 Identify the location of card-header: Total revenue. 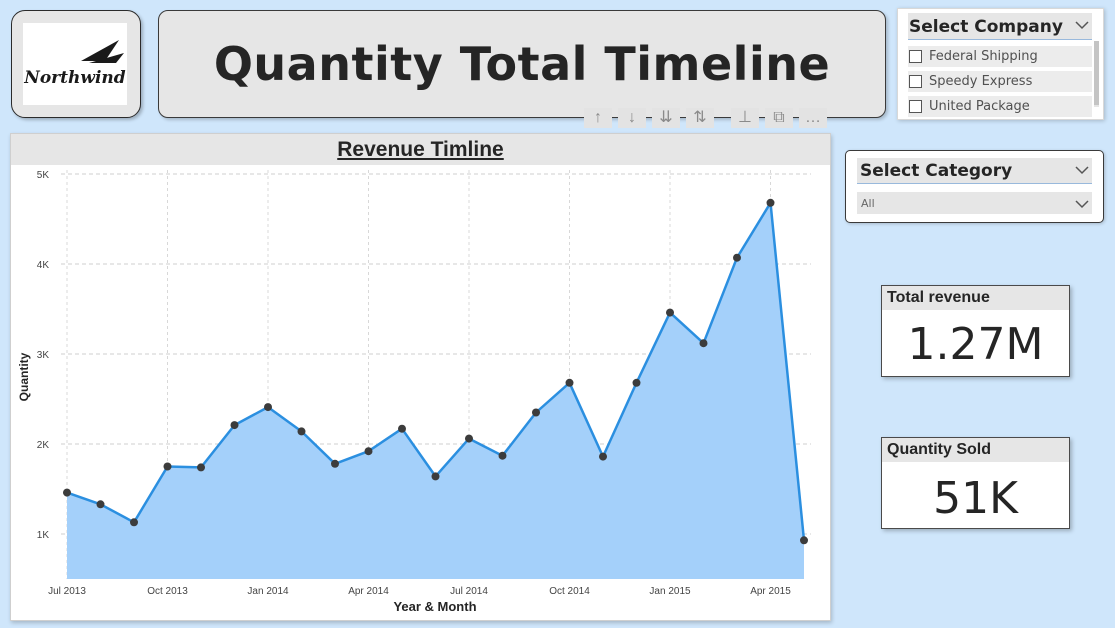
(975, 298).